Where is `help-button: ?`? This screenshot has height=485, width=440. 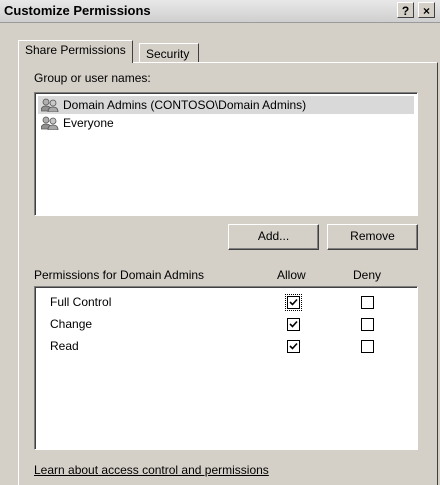 help-button: ? is located at coordinates (405, 10).